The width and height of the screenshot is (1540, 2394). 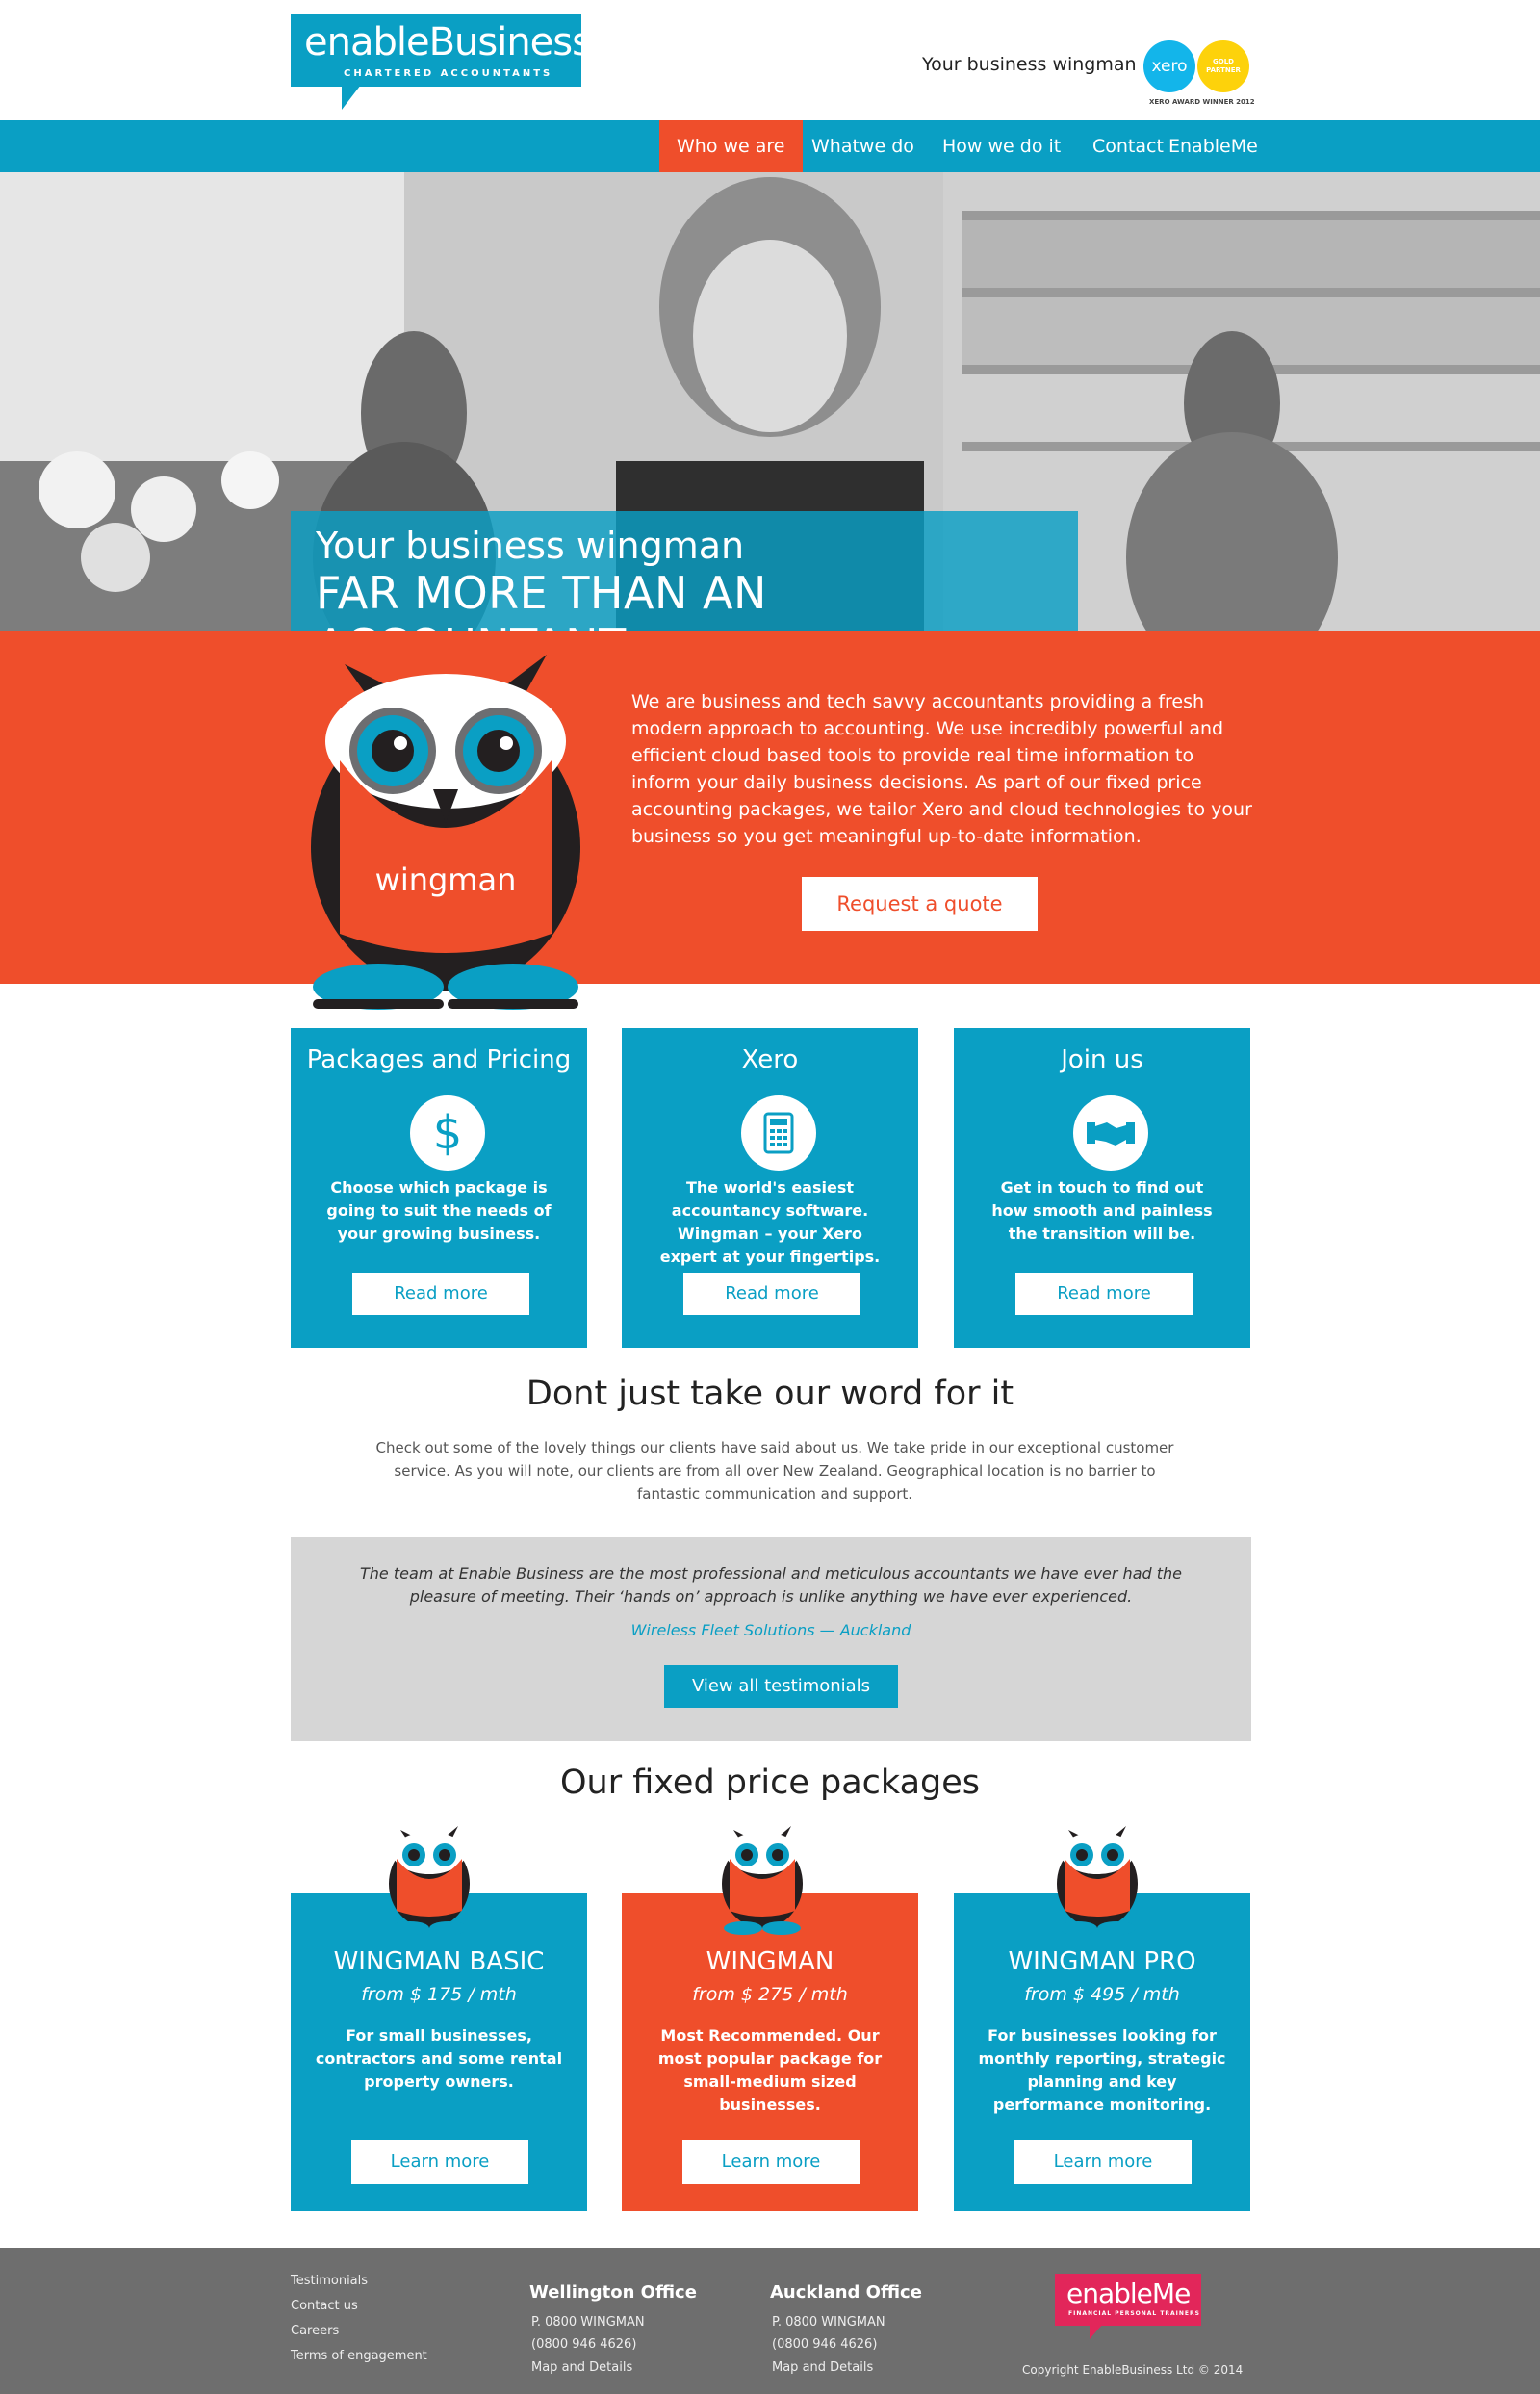 I want to click on view-all-testimonials-button: View all testimonials, so click(x=781, y=1686).